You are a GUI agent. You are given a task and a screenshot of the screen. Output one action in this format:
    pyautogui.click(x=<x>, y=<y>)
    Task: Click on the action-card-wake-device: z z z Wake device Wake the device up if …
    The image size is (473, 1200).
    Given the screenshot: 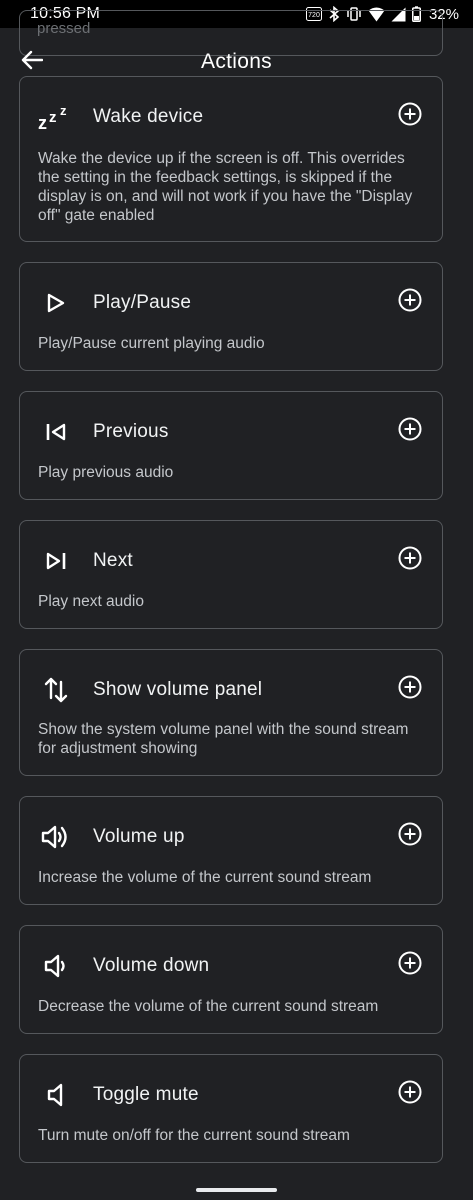 What is the action you would take?
    pyautogui.click(x=231, y=159)
    